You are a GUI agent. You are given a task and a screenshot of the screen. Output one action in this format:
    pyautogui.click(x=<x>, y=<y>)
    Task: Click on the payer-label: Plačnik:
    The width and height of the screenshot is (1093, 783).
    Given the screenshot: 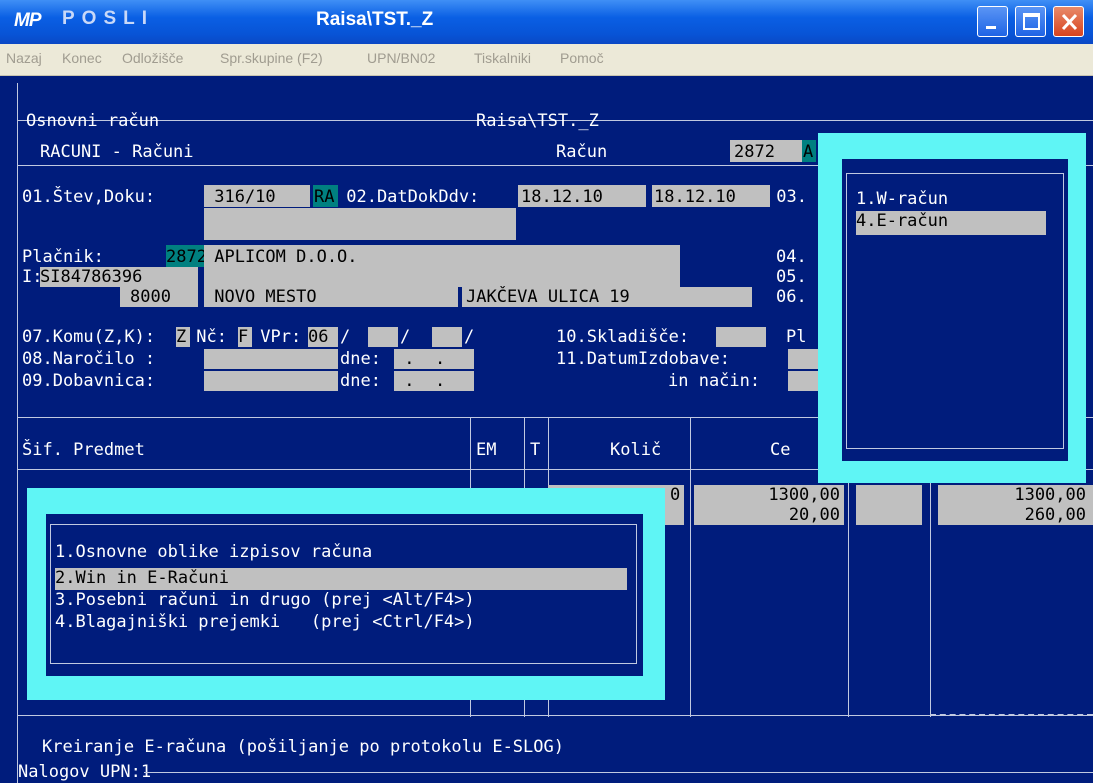 What is the action you would take?
    pyautogui.click(x=63, y=257)
    